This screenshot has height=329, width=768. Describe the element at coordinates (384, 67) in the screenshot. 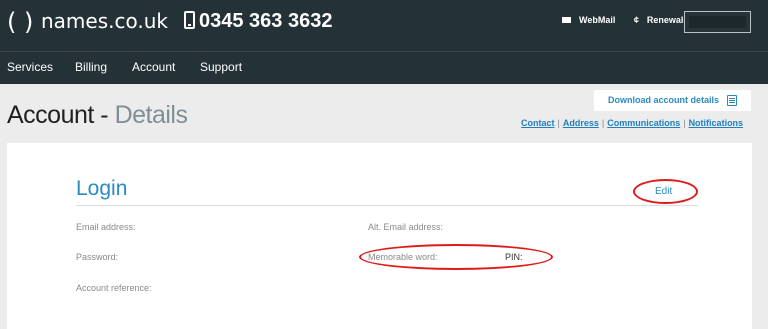

I see `main-nav: Services Billing Account Support` at that location.